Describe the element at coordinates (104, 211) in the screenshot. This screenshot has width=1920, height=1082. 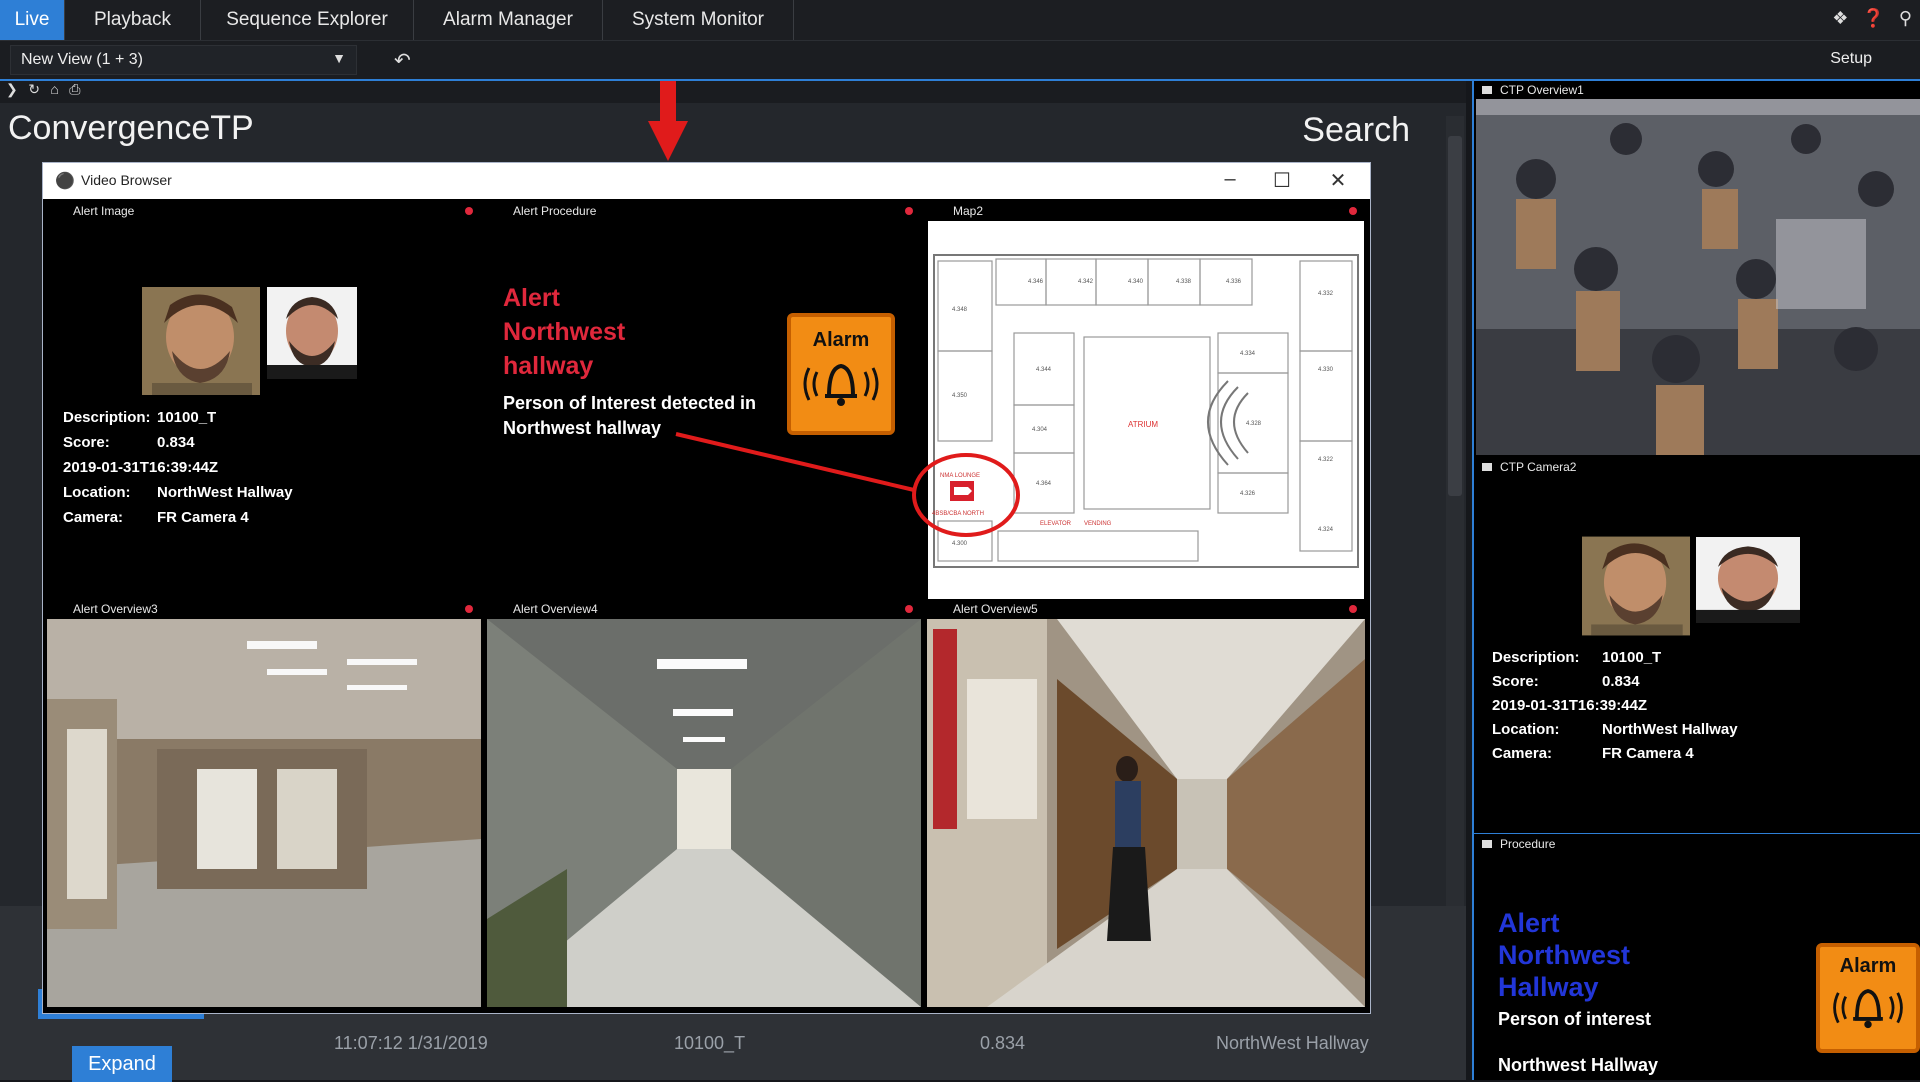
I see `tile-title: Alert Image` at that location.